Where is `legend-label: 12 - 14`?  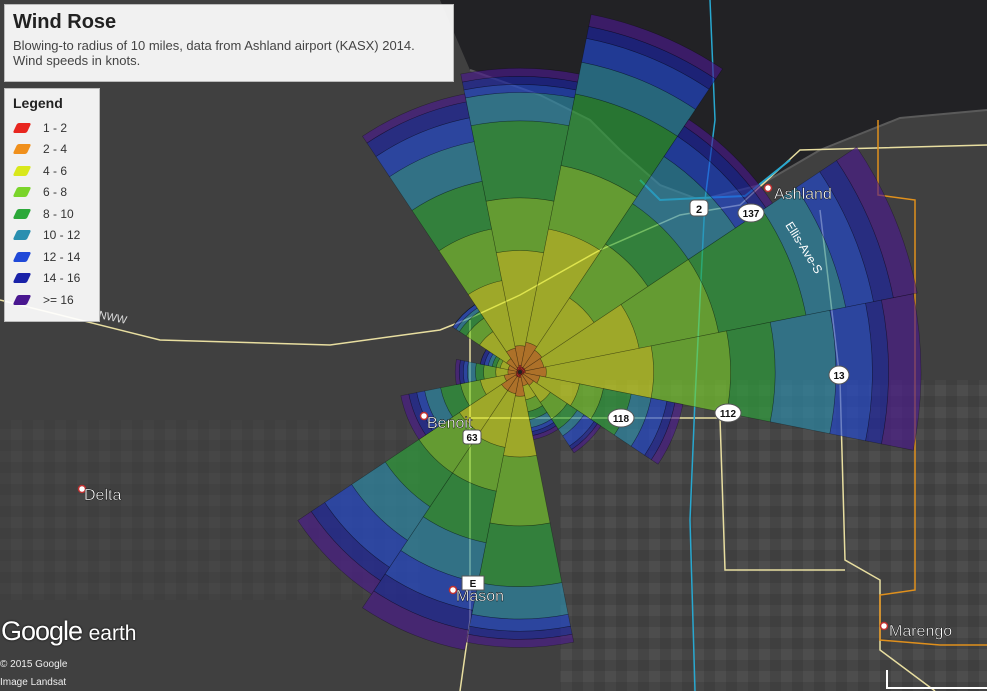 legend-label: 12 - 14 is located at coordinates (62, 256).